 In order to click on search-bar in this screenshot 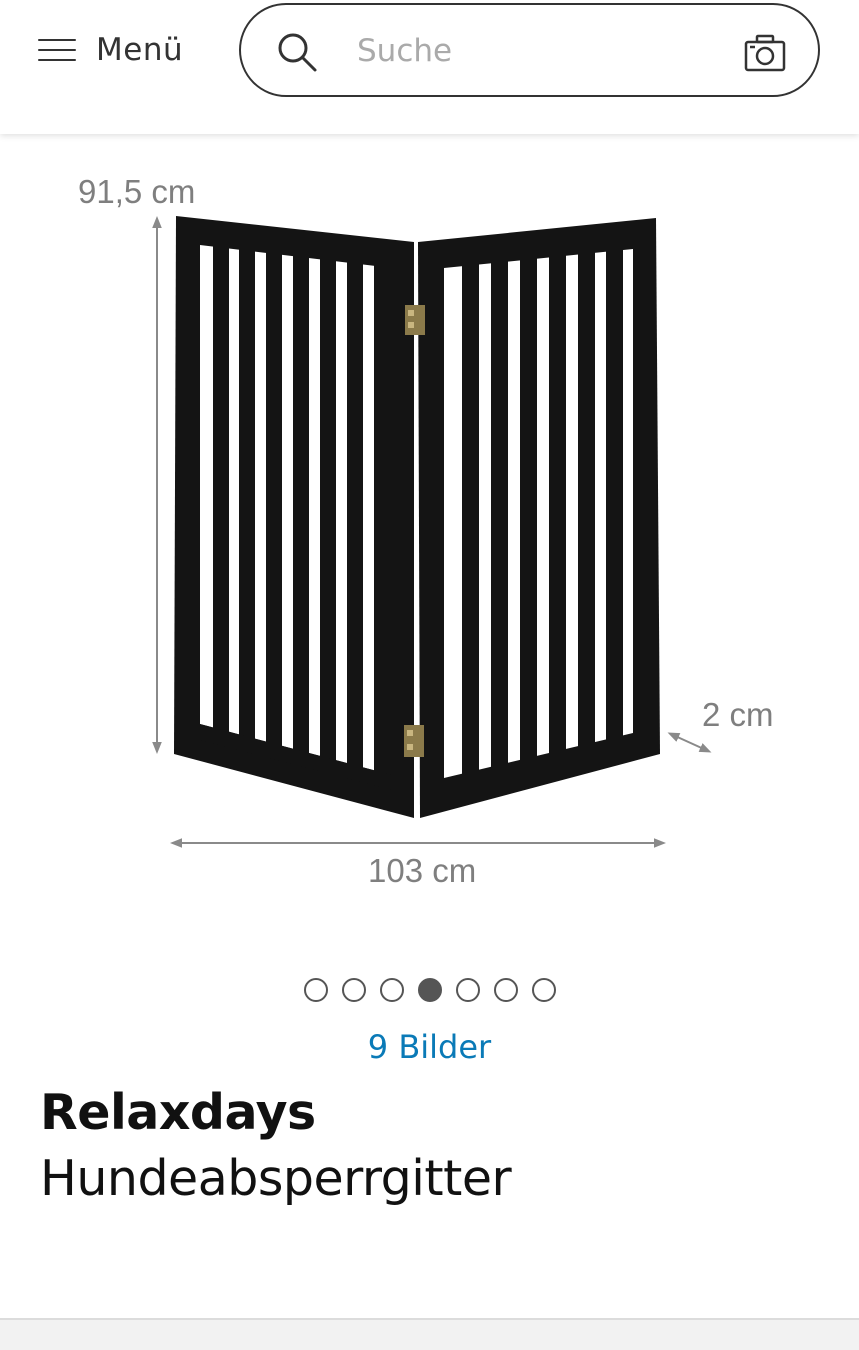, I will do `click(529, 50)`.